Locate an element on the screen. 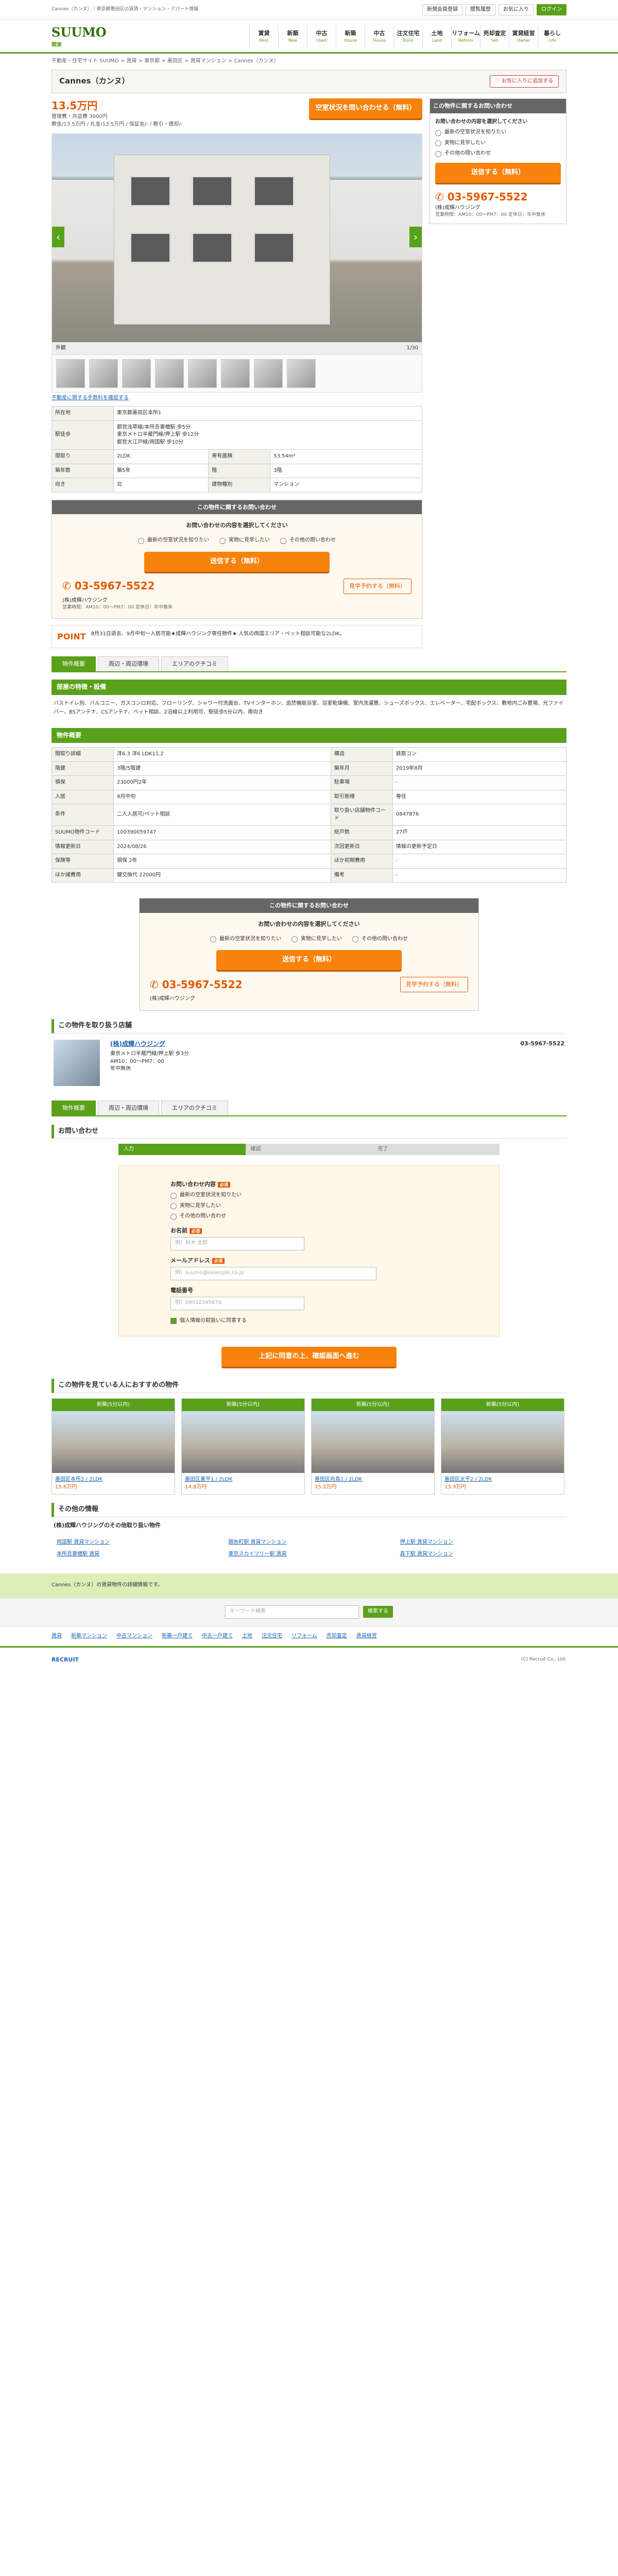 This screenshot has height=2576, width=618. nav-item: 新築 House is located at coordinates (351, 36).